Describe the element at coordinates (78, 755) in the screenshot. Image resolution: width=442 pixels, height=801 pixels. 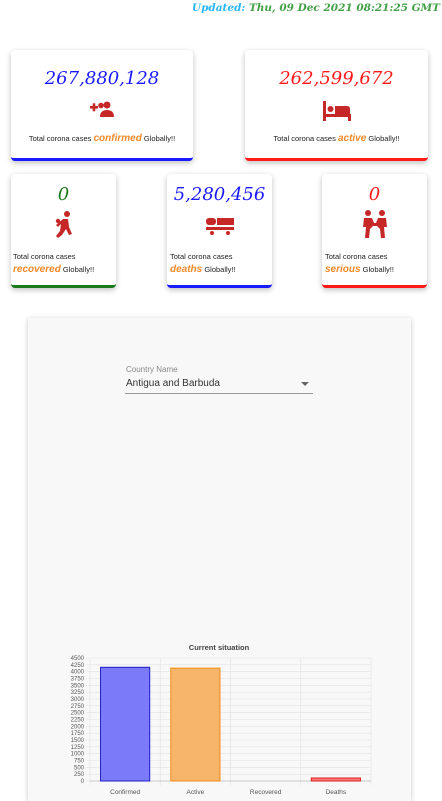
I see `y-tick-label: 1000` at that location.